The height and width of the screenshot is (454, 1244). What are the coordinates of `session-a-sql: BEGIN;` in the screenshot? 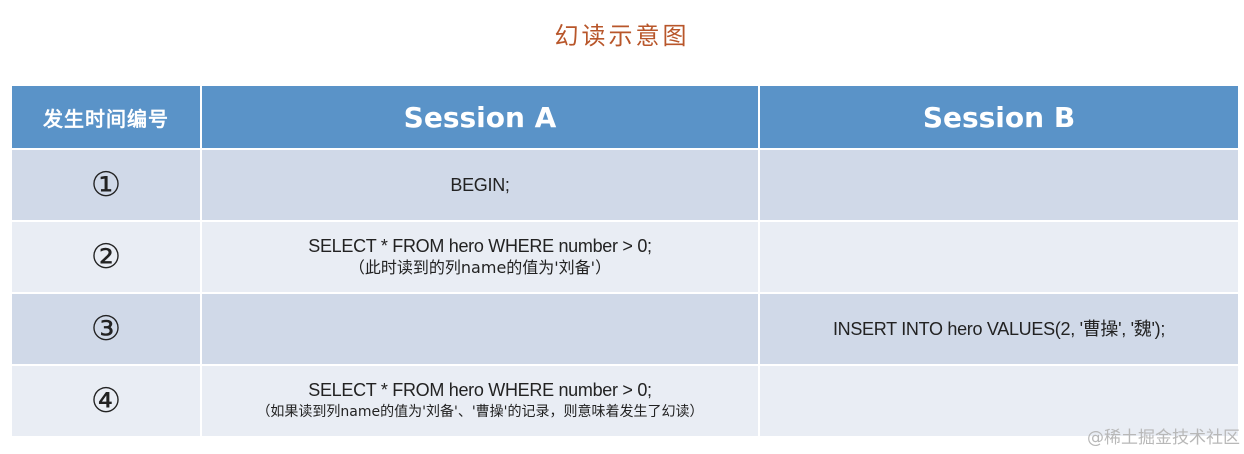 It's located at (480, 185).